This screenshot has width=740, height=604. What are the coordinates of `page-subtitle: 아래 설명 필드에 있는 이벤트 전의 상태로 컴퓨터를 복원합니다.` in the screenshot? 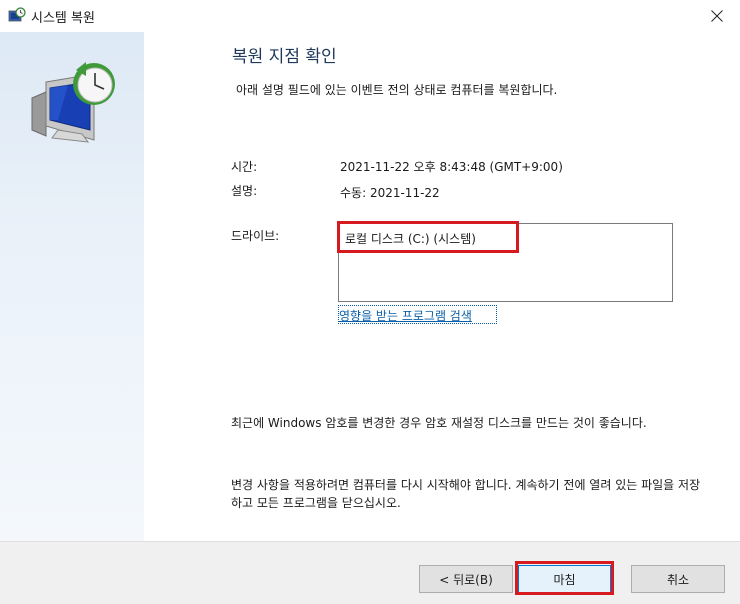 It's located at (397, 90).